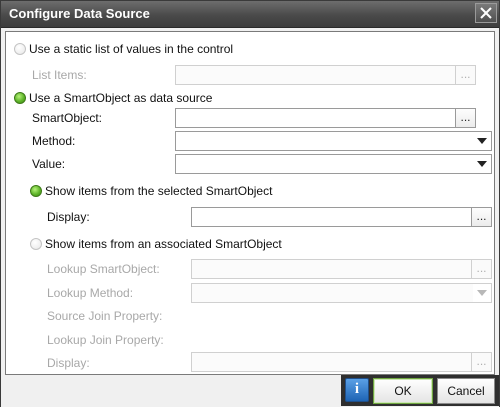 This screenshot has width=500, height=407. I want to click on method-label: Method:, so click(54, 141).